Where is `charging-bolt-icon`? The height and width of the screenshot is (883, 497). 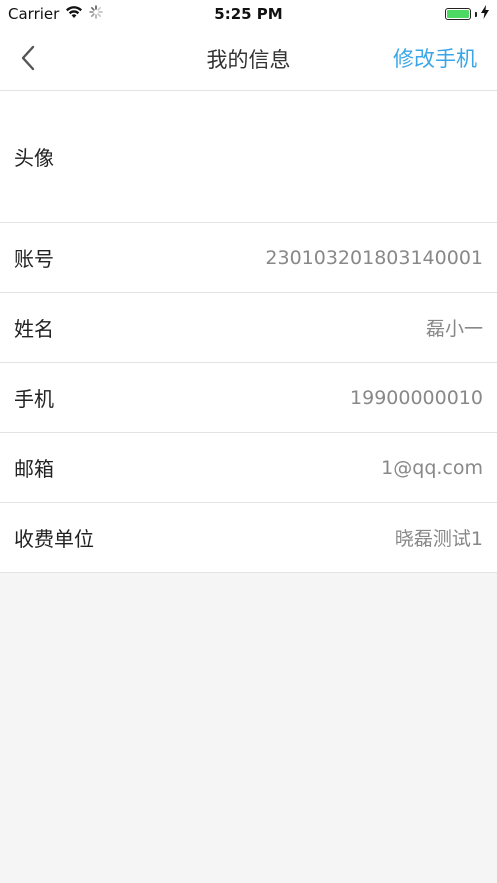
charging-bolt-icon is located at coordinates (485, 14).